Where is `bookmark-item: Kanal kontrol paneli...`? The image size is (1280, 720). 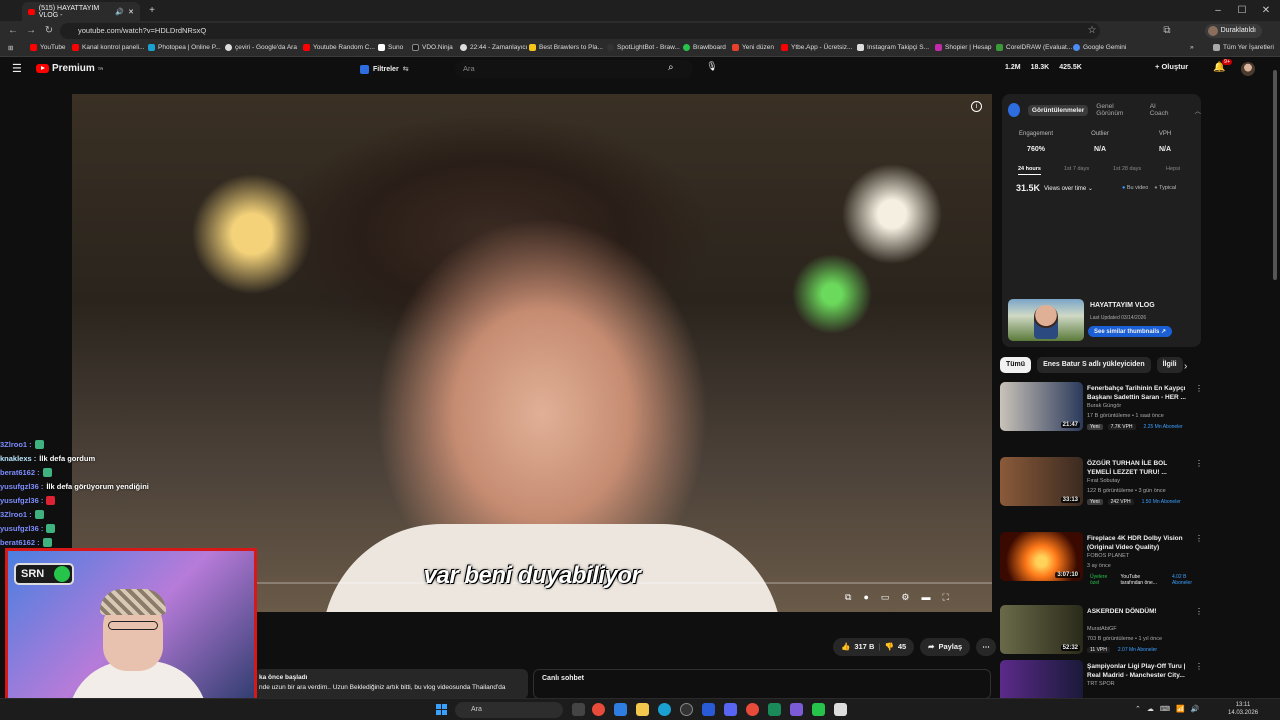
bookmark-item: Kanal kontrol paneli... is located at coordinates (108, 47).